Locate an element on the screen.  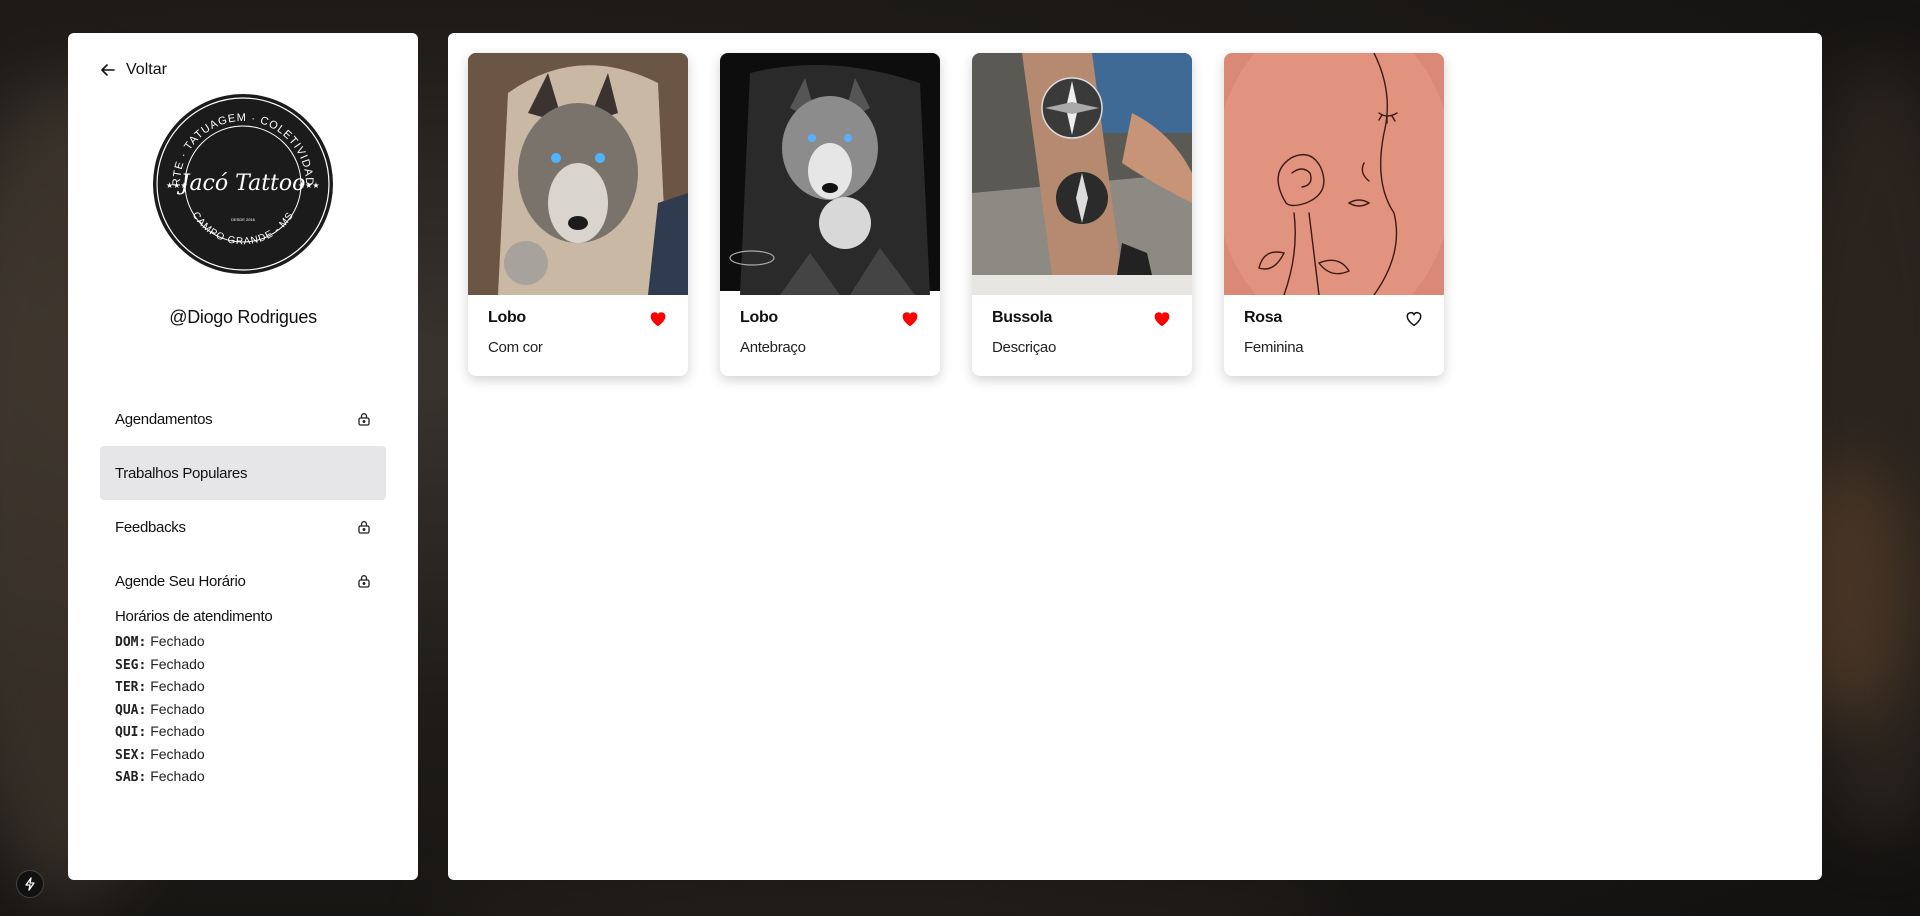
bolt-icon is located at coordinates (30, 884).